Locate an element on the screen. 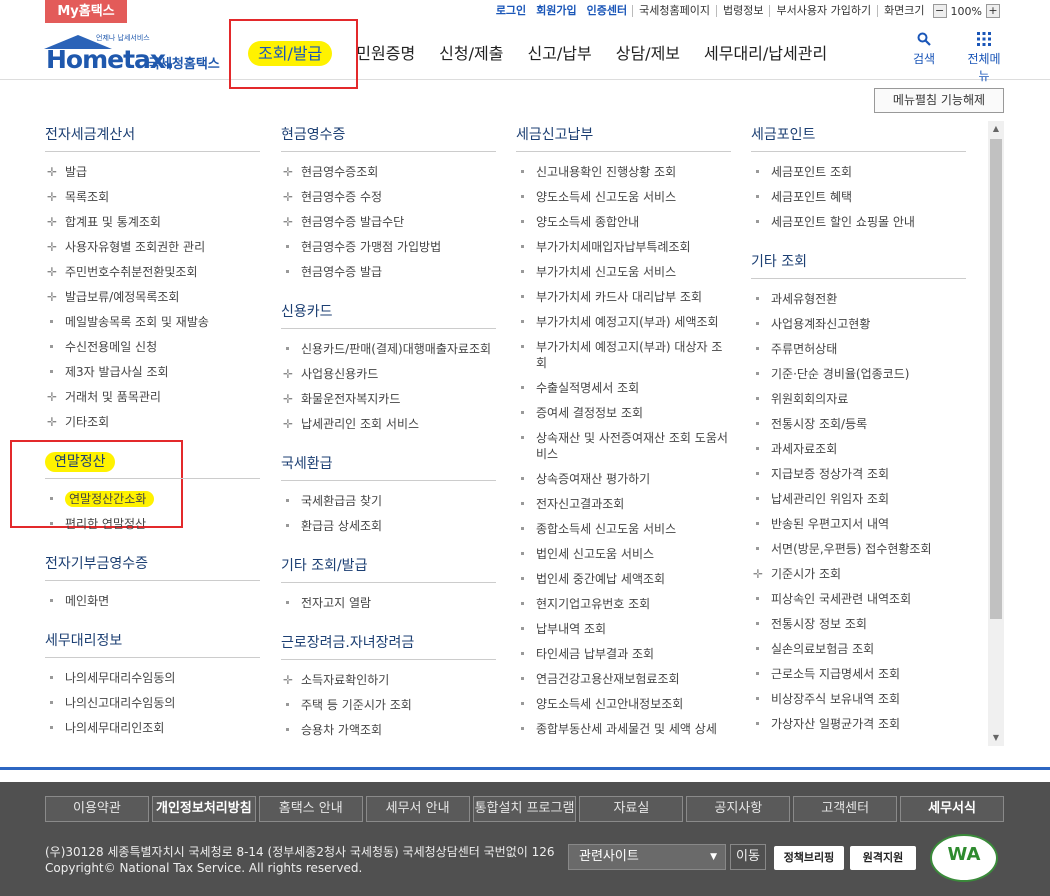 This screenshot has width=1050, height=896. menu-item: 부가가치세 예정고지(부과) 세액조회 is located at coordinates (623, 322).